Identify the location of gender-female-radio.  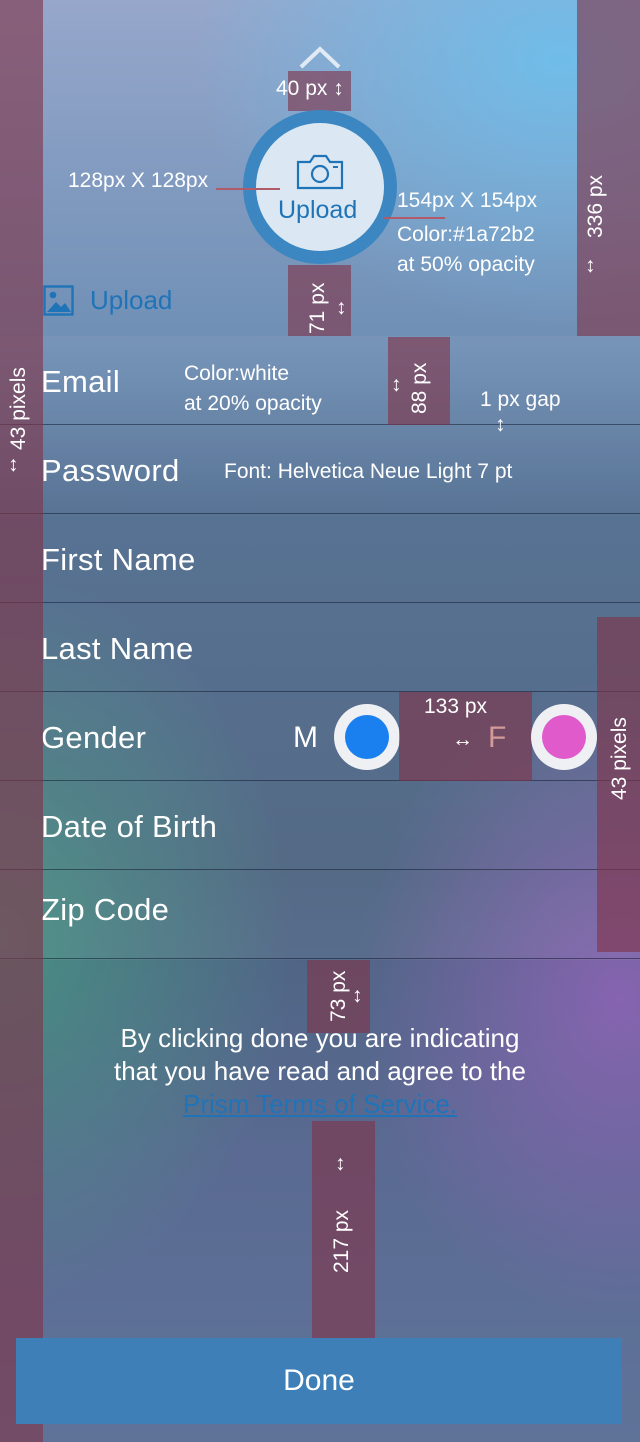
(564, 737).